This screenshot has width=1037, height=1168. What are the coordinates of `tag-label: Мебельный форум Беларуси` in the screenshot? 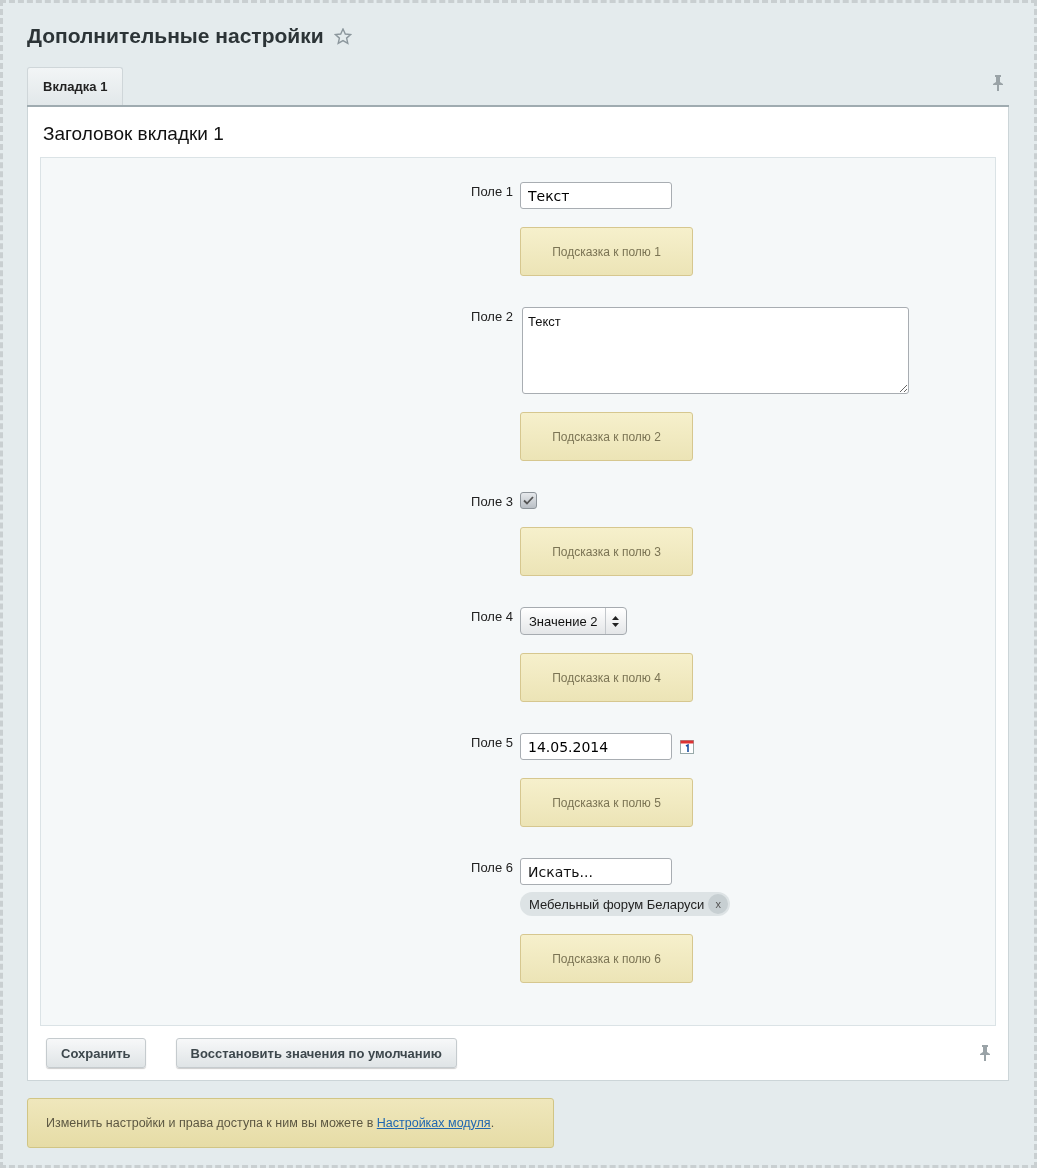 It's located at (617, 904).